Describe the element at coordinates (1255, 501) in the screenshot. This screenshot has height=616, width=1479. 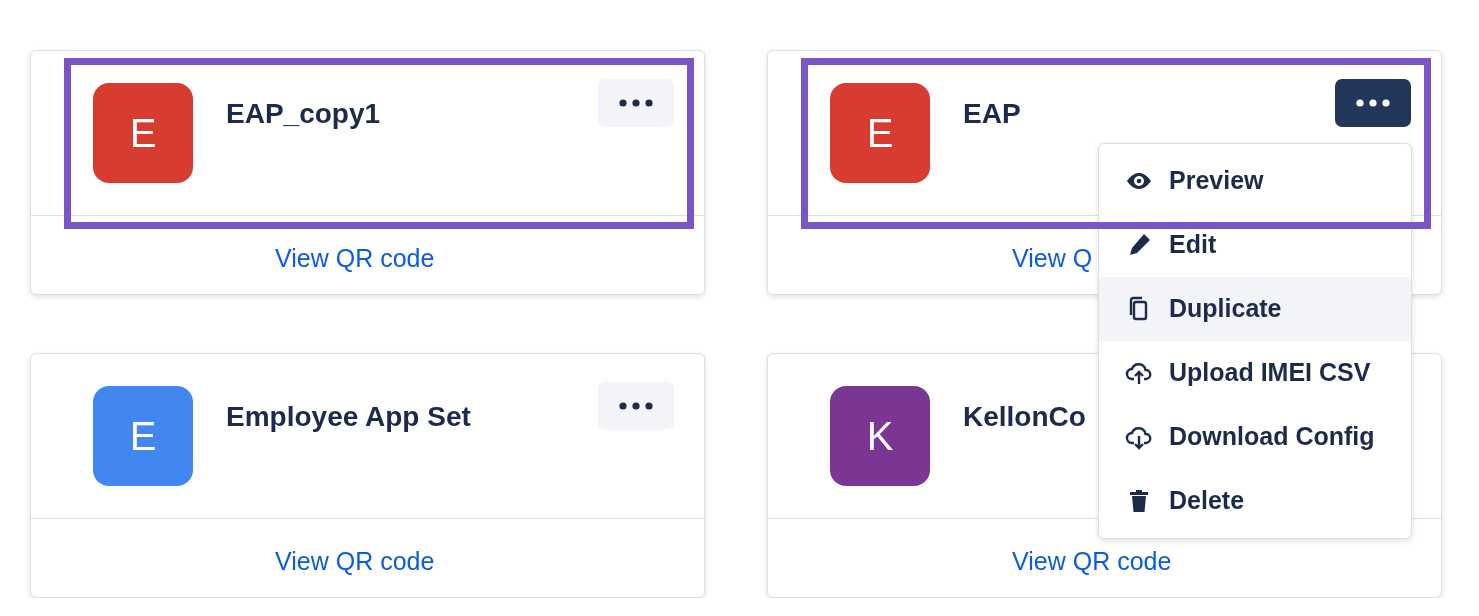
I see `menu-item: Delete` at that location.